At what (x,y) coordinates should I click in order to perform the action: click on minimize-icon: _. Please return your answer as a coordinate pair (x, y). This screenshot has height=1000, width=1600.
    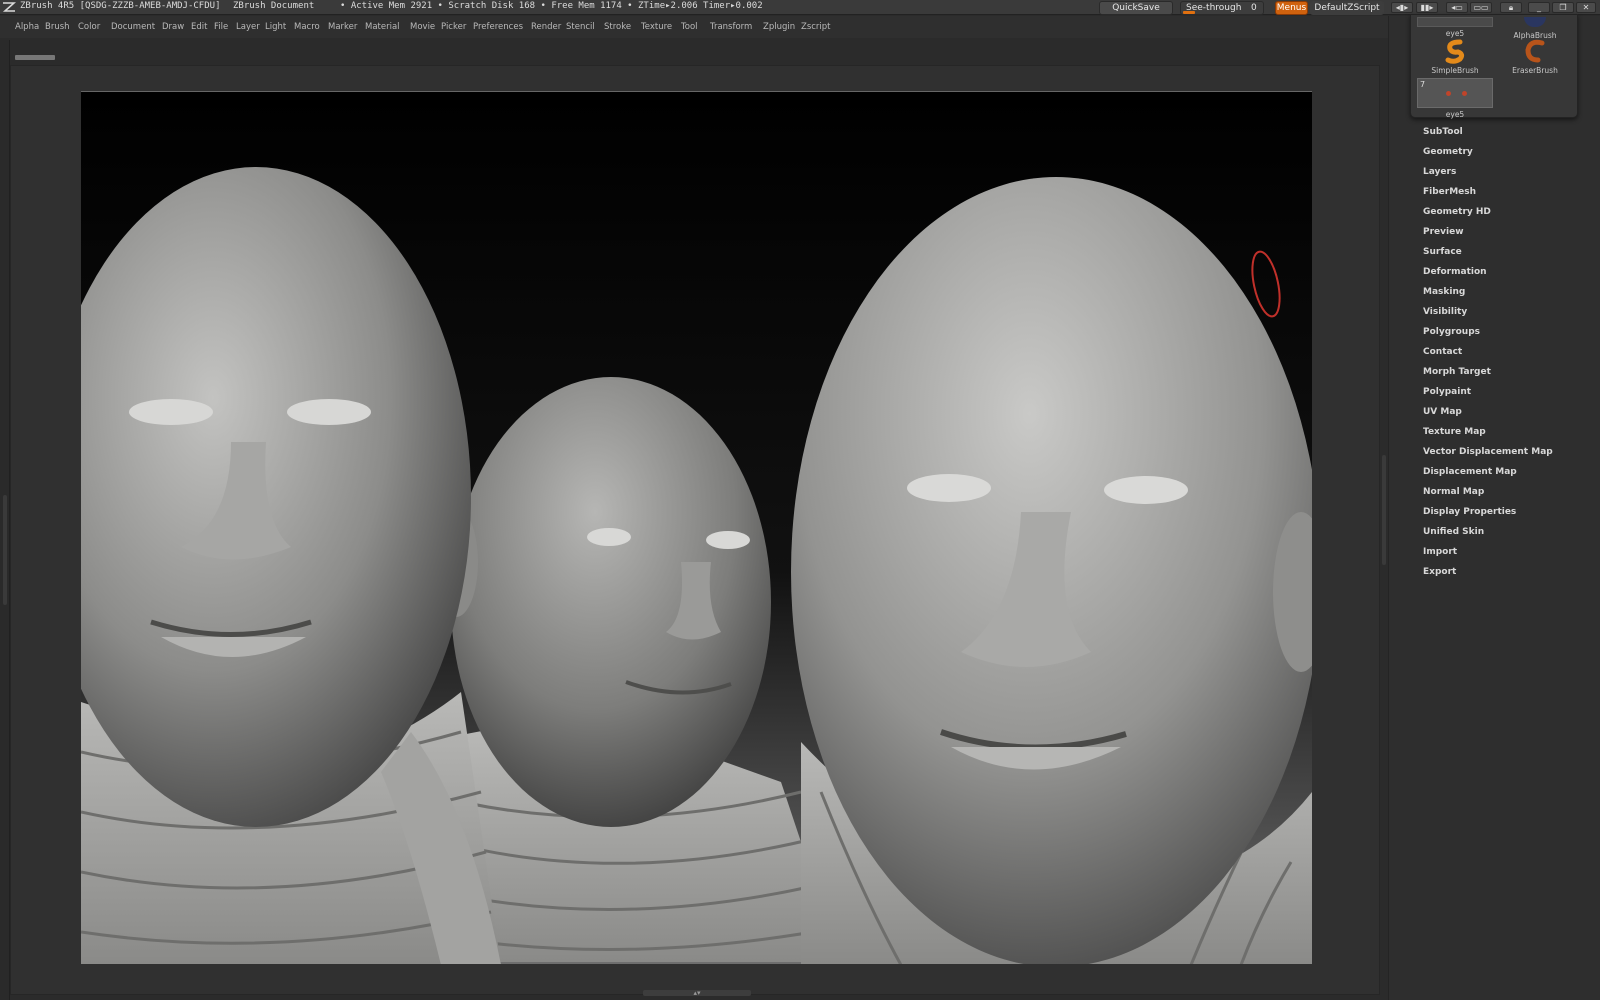
    Looking at the image, I should click on (1539, 7).